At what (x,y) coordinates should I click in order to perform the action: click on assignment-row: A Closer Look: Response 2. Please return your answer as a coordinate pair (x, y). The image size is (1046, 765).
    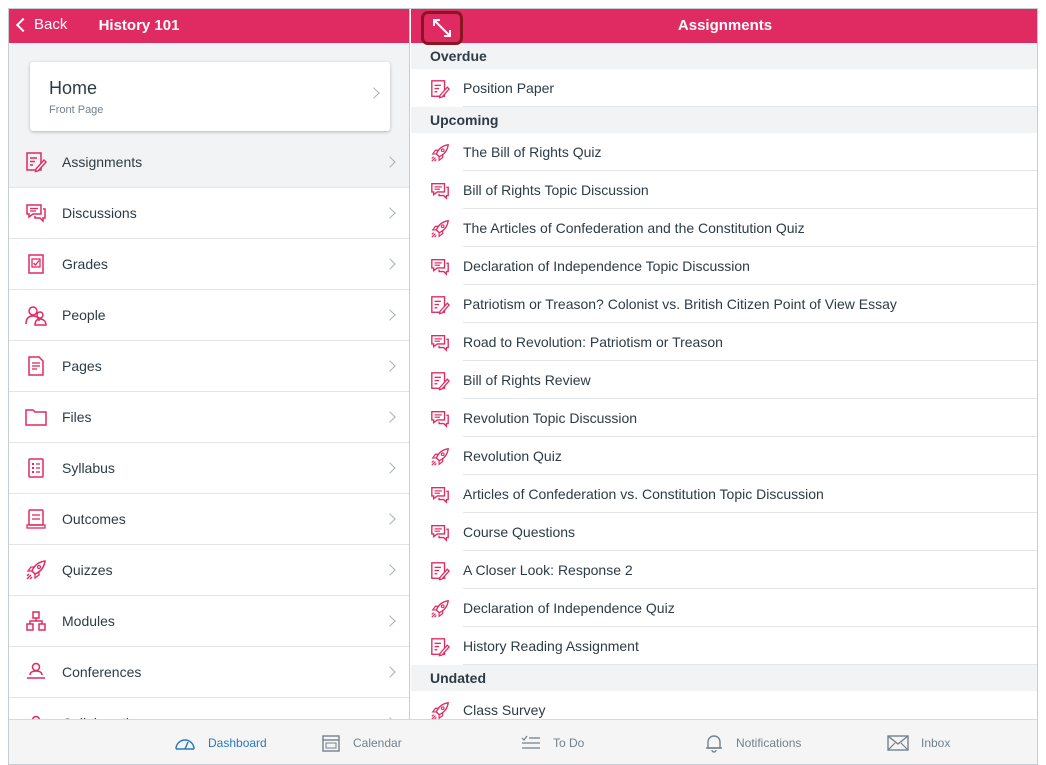
    Looking at the image, I should click on (724, 570).